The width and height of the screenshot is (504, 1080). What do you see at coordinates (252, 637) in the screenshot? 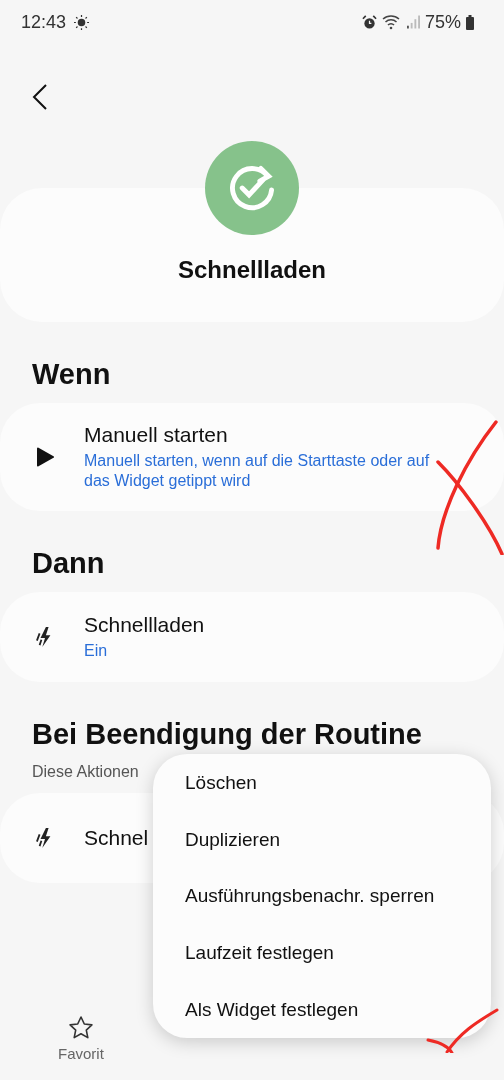
I see `action-card: Schnellladen Ein` at bounding box center [252, 637].